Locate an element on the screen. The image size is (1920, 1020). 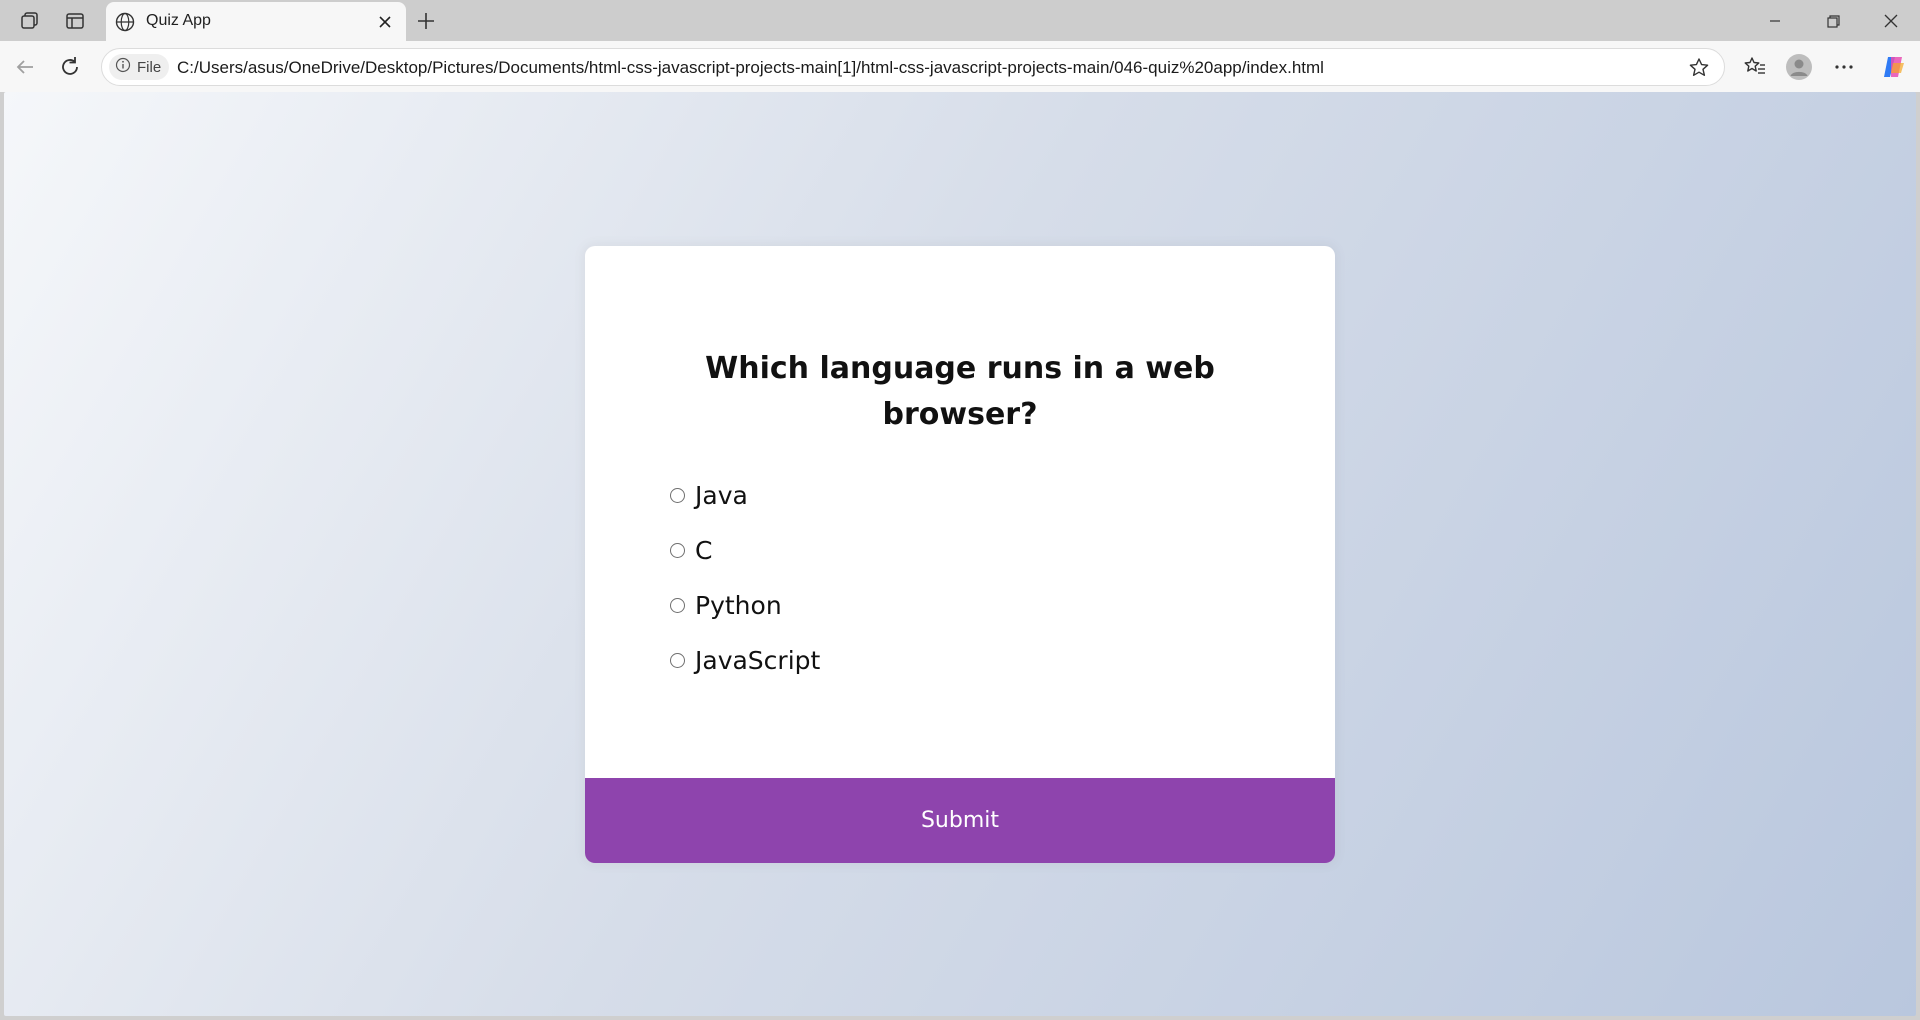
answer-option-javascript: JavaScript is located at coordinates (745, 660).